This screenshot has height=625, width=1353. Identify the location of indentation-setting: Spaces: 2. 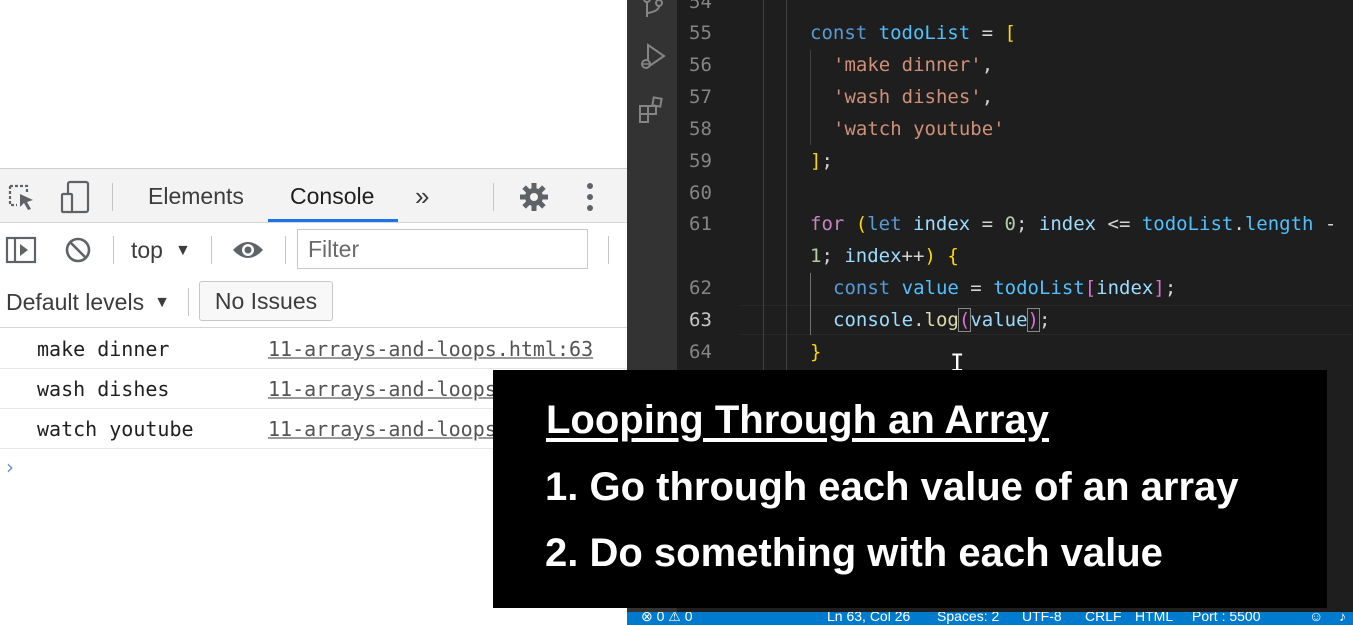
(968, 618).